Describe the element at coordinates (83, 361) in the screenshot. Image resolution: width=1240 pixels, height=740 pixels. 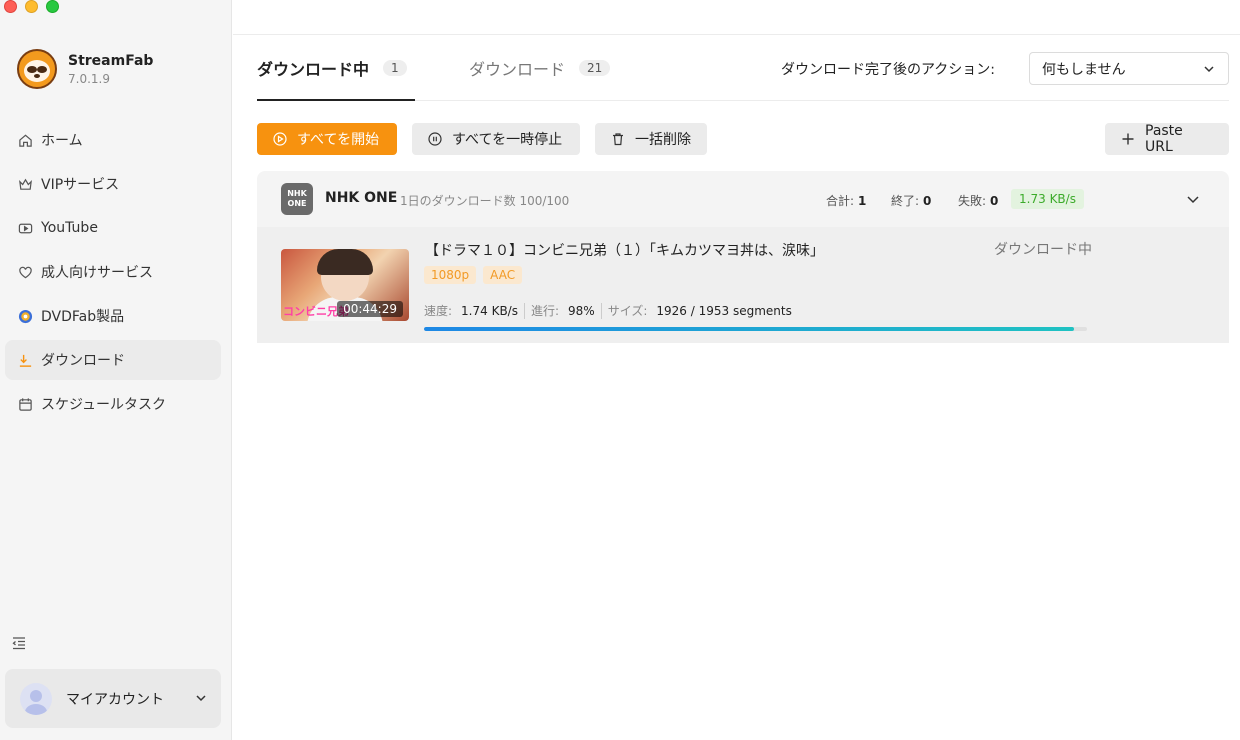
I see `sidebar-item-label: ダウンロード` at that location.